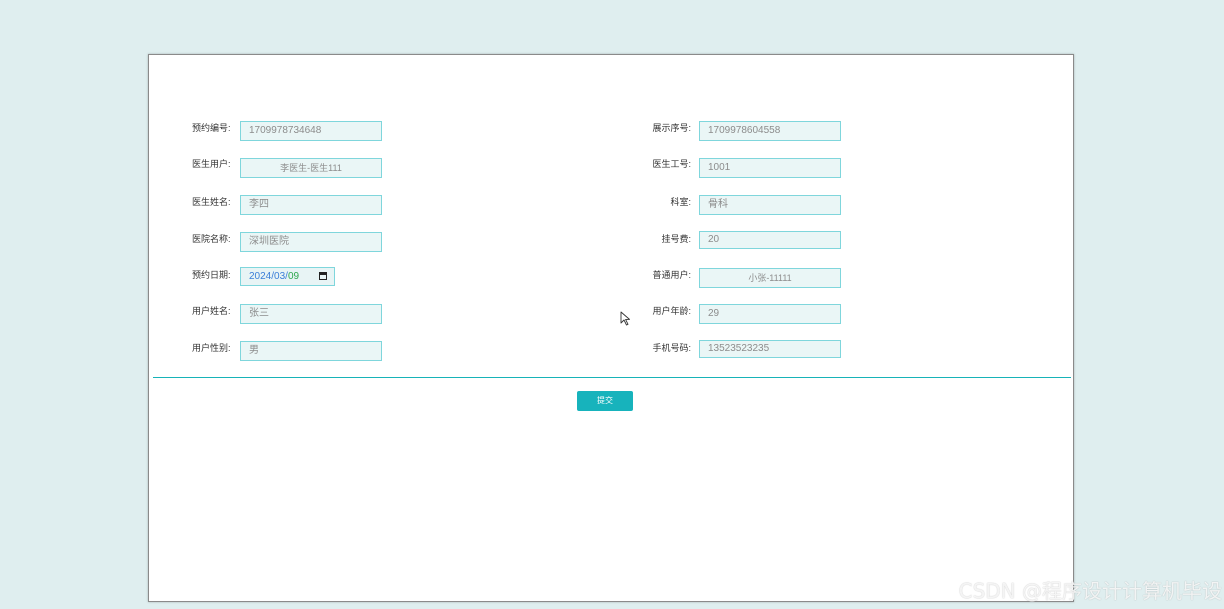 This screenshot has width=1224, height=609. Describe the element at coordinates (671, 311) in the screenshot. I see `label-user-age: 用户年龄:` at that location.